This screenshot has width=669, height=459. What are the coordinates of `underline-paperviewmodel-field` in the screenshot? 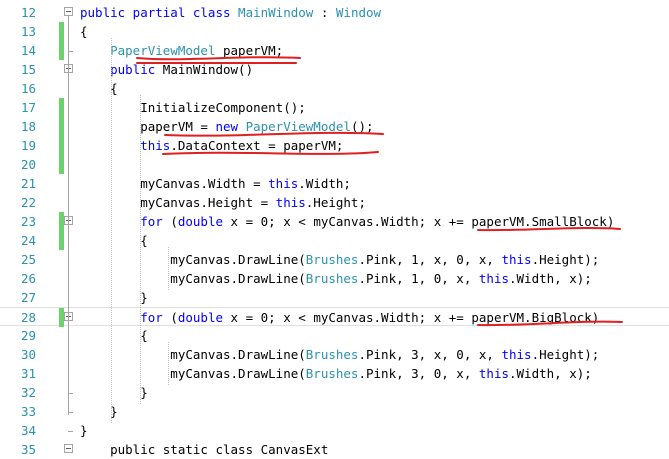 It's located at (218, 58).